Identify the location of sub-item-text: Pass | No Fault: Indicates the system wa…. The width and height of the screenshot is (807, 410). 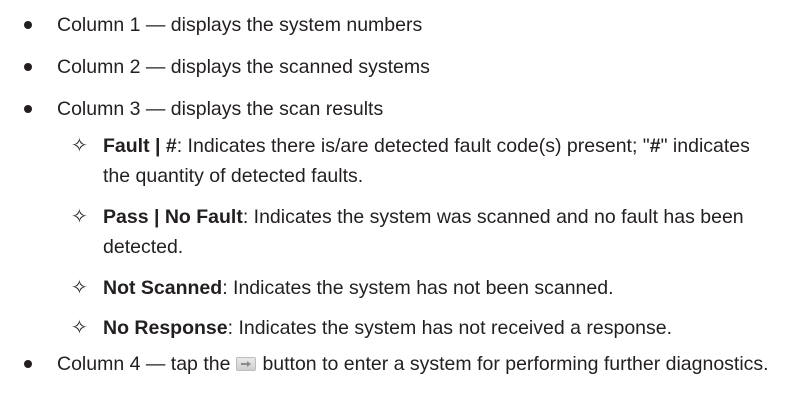
(442, 232).